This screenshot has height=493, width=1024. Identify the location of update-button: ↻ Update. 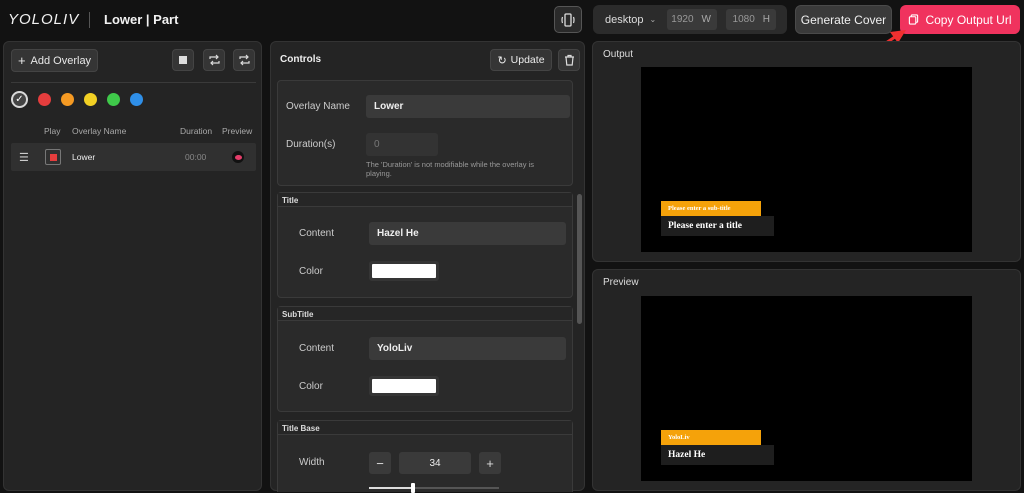
(521, 60).